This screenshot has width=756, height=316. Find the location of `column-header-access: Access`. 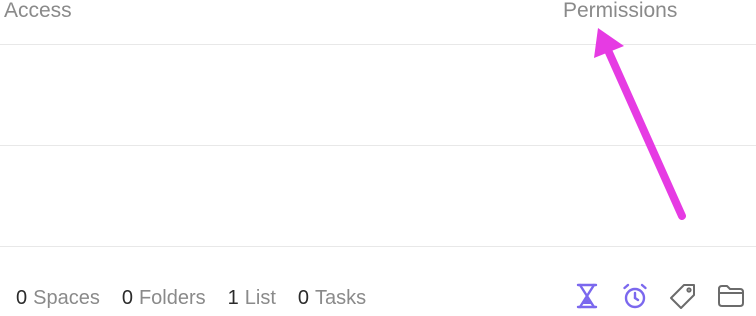

column-header-access: Access is located at coordinates (38, 12).